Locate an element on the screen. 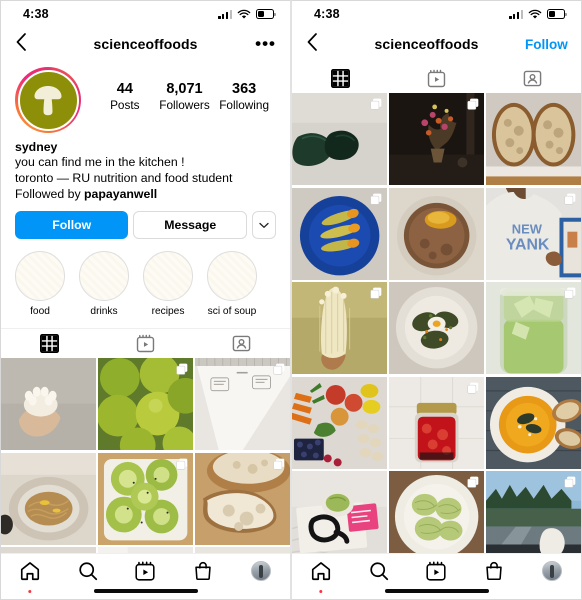  followed-by-username: papayanwell is located at coordinates (120, 194).